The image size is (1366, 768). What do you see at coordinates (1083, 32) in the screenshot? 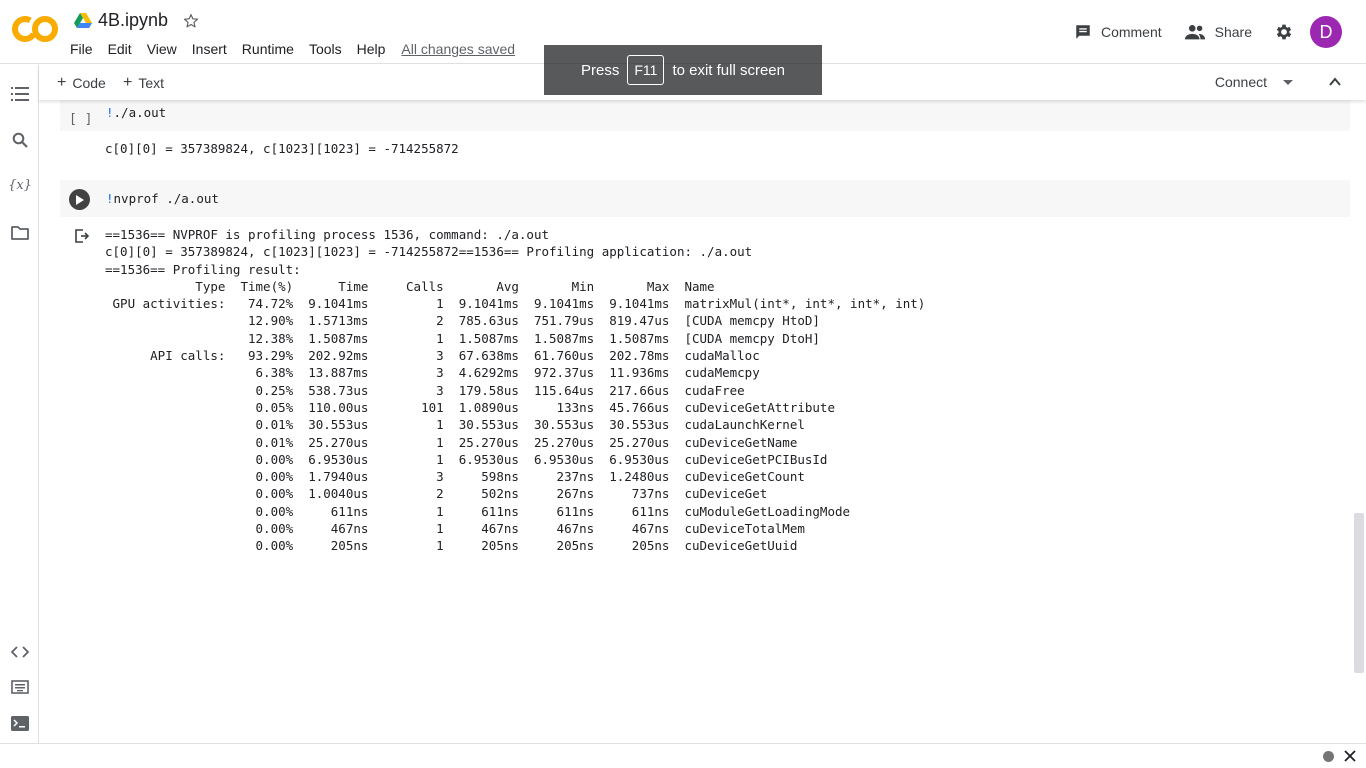
I see `comment-icon` at bounding box center [1083, 32].